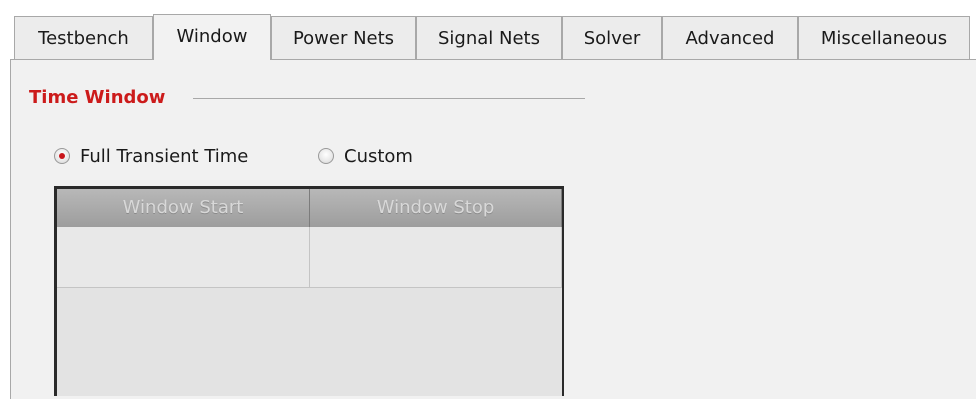 This screenshot has height=399, width=976. Describe the element at coordinates (97, 97) in the screenshot. I see `time-window-group-title: Time Window` at that location.